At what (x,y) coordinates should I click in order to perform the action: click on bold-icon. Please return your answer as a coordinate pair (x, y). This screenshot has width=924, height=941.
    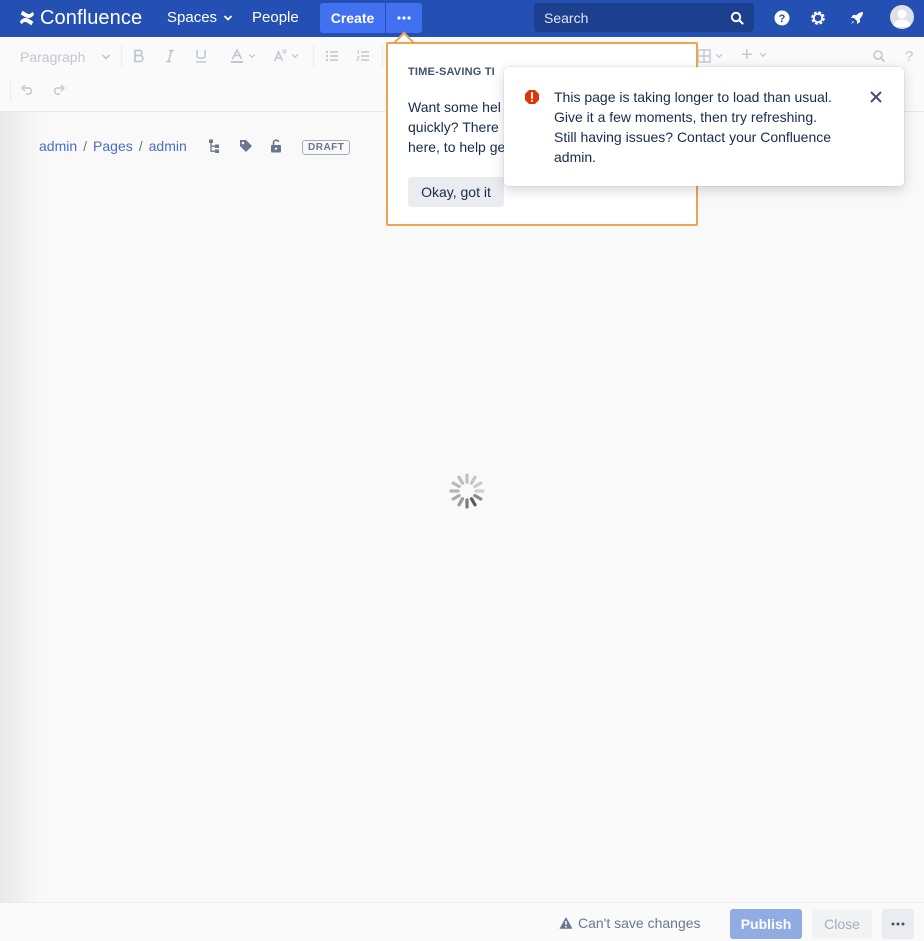
    Looking at the image, I should click on (139, 56).